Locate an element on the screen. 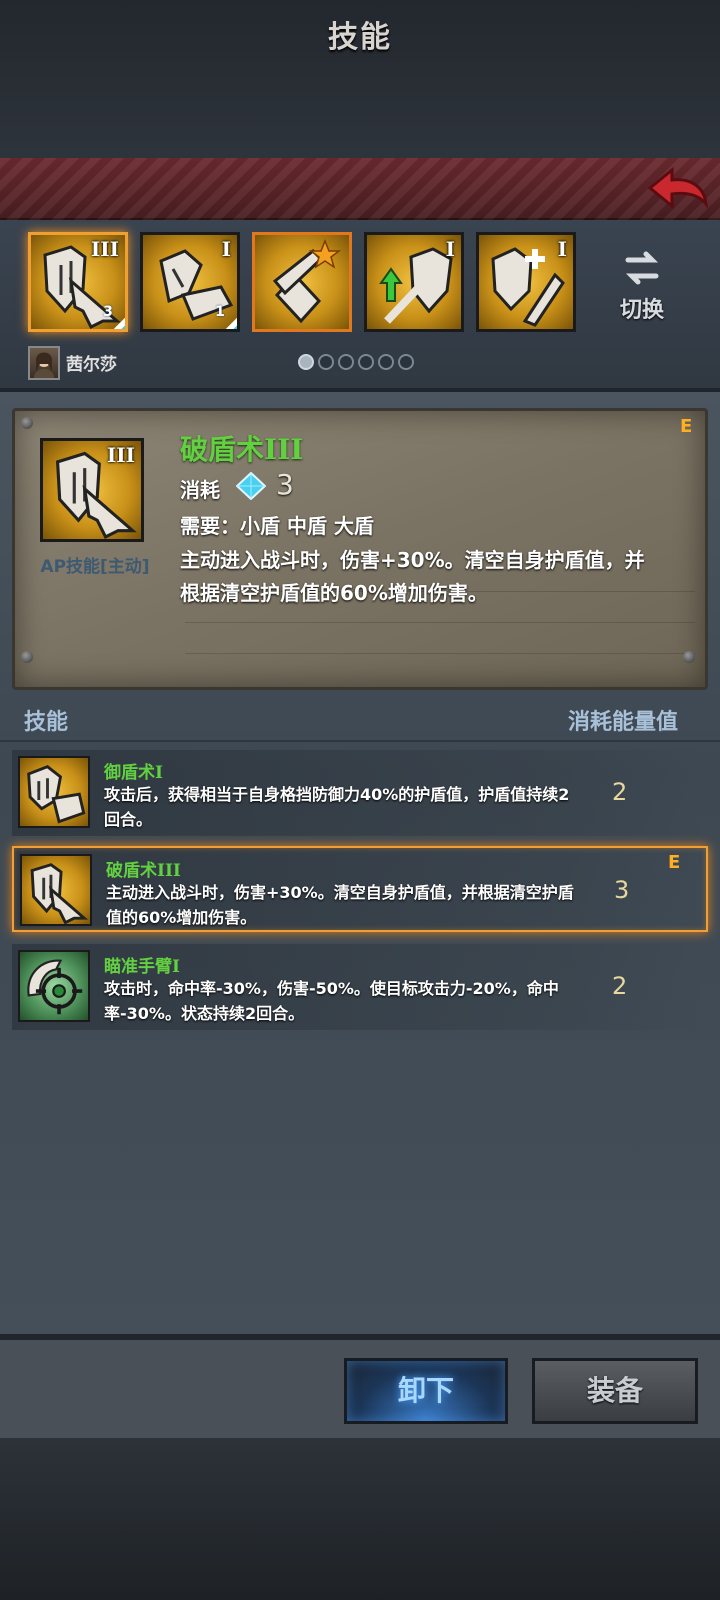  gem-icon is located at coordinates (251, 486).